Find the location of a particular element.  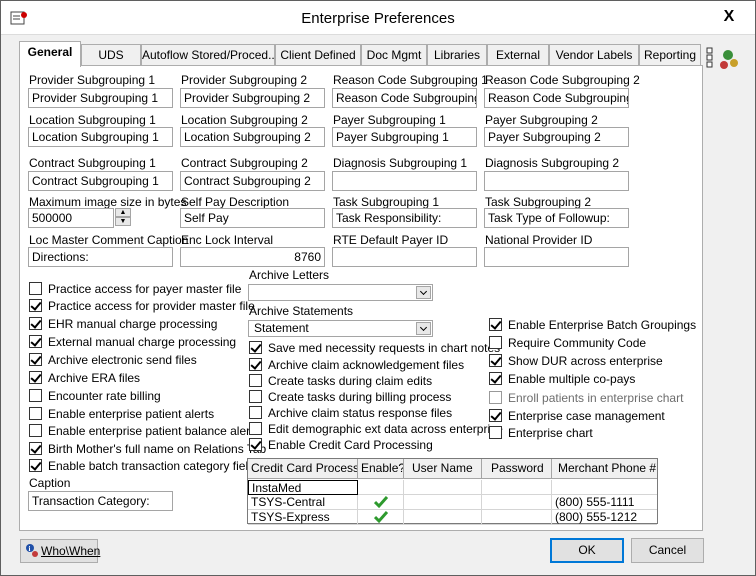

reason-sub2-field: Reason Code Subgrouping 1 is located at coordinates (556, 98).